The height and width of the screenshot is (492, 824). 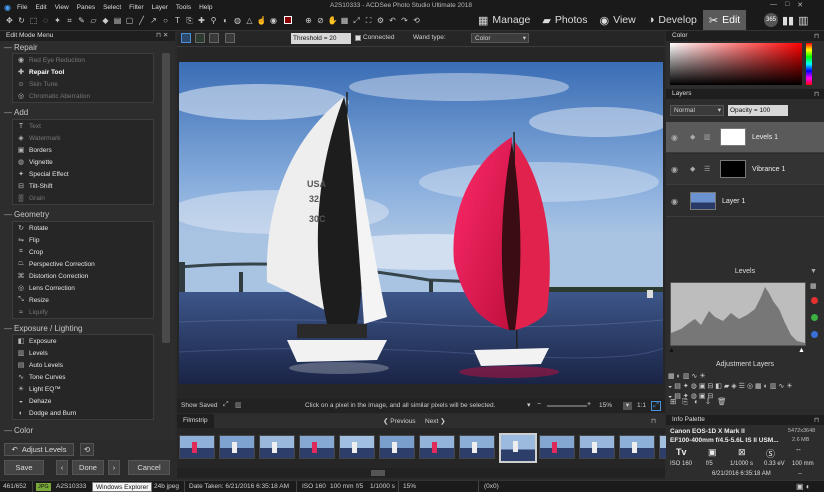 What do you see at coordinates (87, 449) in the screenshot?
I see `history-button: ⟲` at bounding box center [87, 449].